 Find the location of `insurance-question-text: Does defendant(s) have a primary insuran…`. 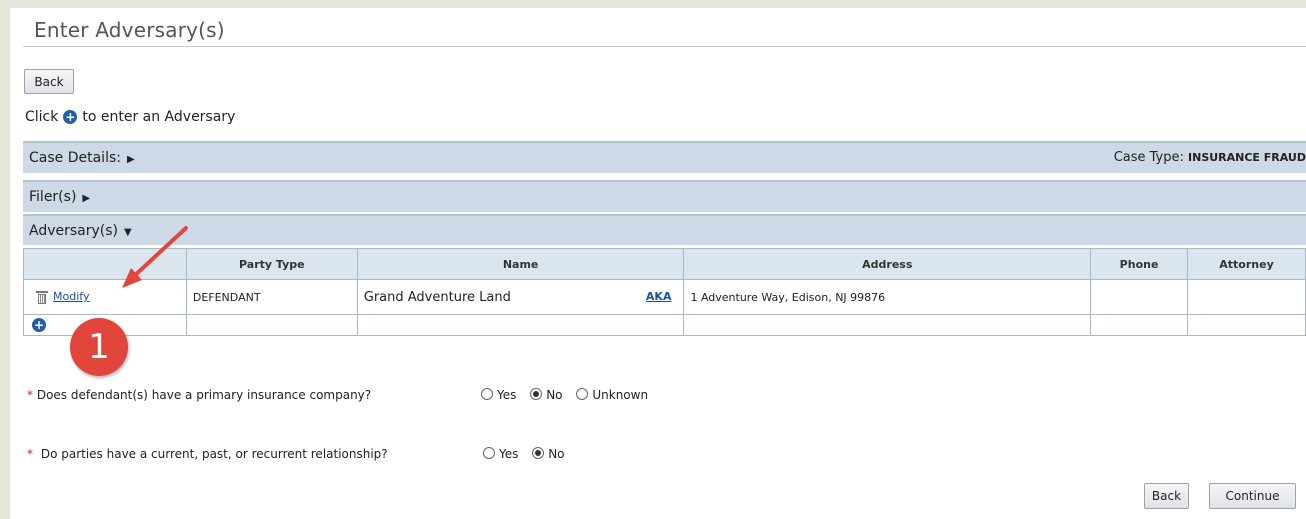

insurance-question-text: Does defendant(s) have a primary insuran… is located at coordinates (204, 395).